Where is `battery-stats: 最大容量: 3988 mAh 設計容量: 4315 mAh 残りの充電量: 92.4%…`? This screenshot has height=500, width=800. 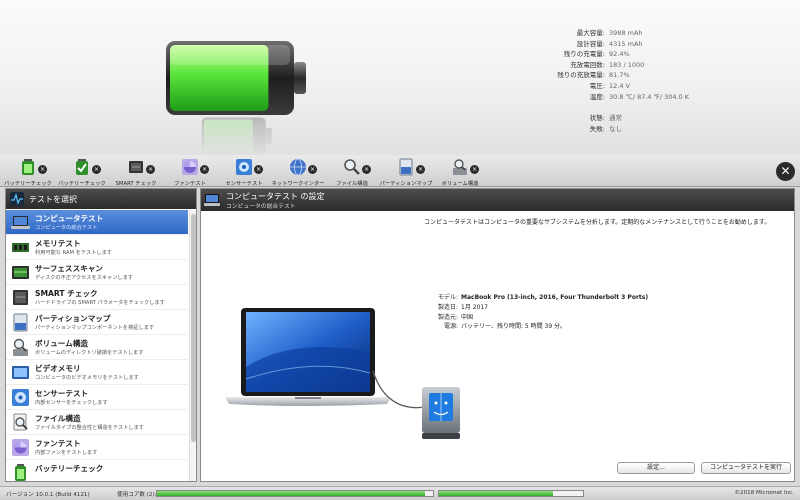
battery-stats: 最大容量: 3988 mAh 設計容量: 4315 mAh 残りの充電量: 92.4%… is located at coordinates (670, 81).